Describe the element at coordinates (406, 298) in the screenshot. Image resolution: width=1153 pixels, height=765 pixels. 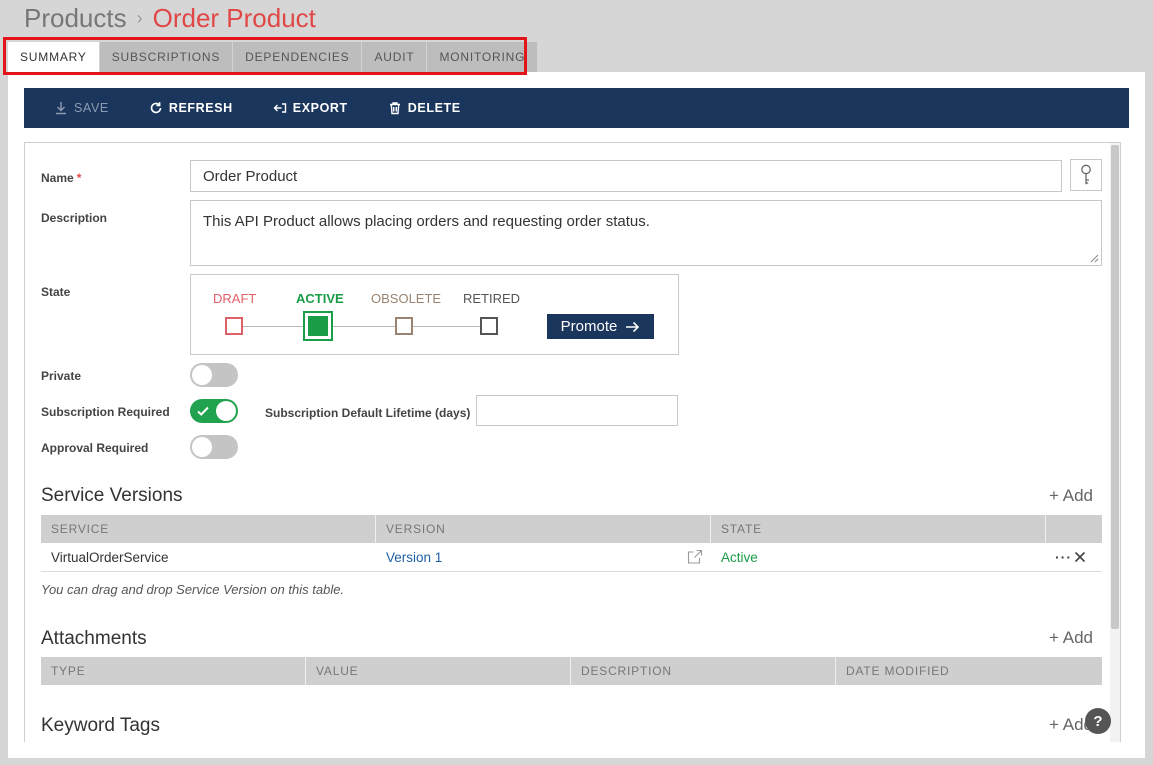
I see `state-obsolete-label: OBSOLETE` at that location.